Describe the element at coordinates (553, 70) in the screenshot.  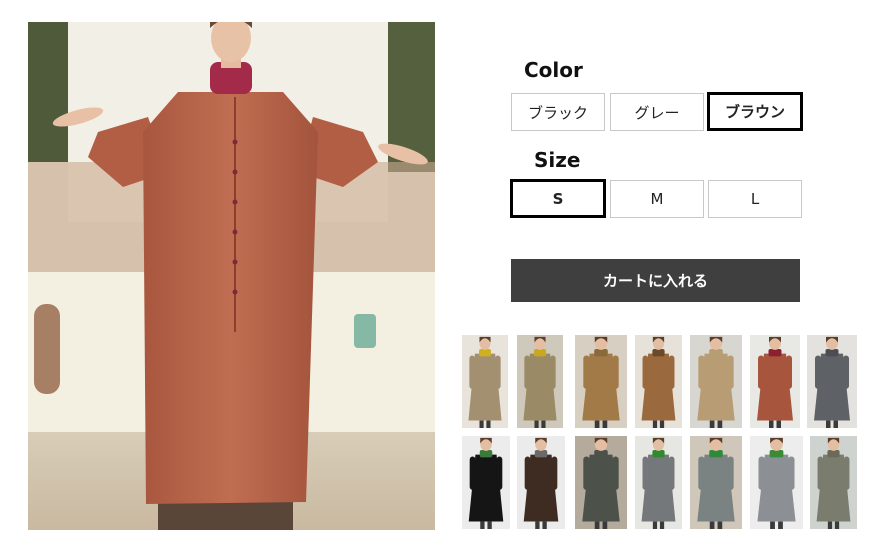
I see `color-section-title: Color` at that location.